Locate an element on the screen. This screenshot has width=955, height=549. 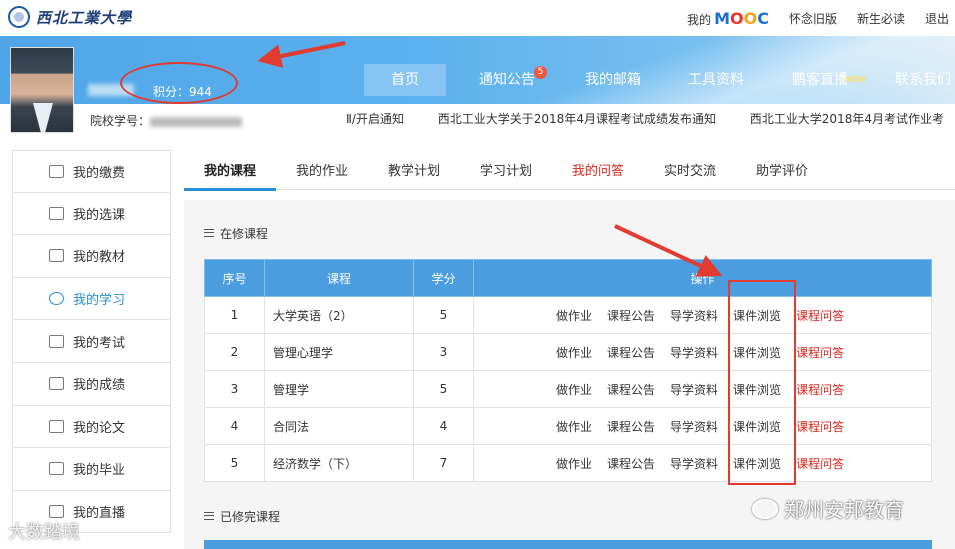
nav-live: 鹏客直播 NEW is located at coordinates (829, 80).